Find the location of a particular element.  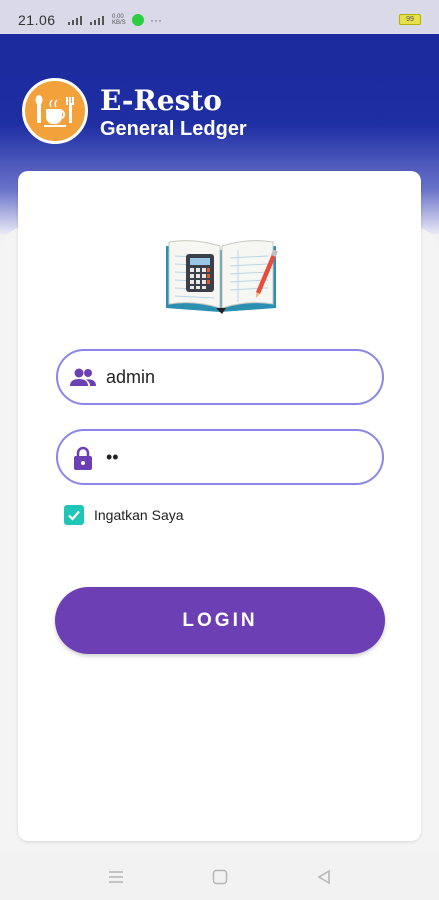

username-field is located at coordinates (220, 377).